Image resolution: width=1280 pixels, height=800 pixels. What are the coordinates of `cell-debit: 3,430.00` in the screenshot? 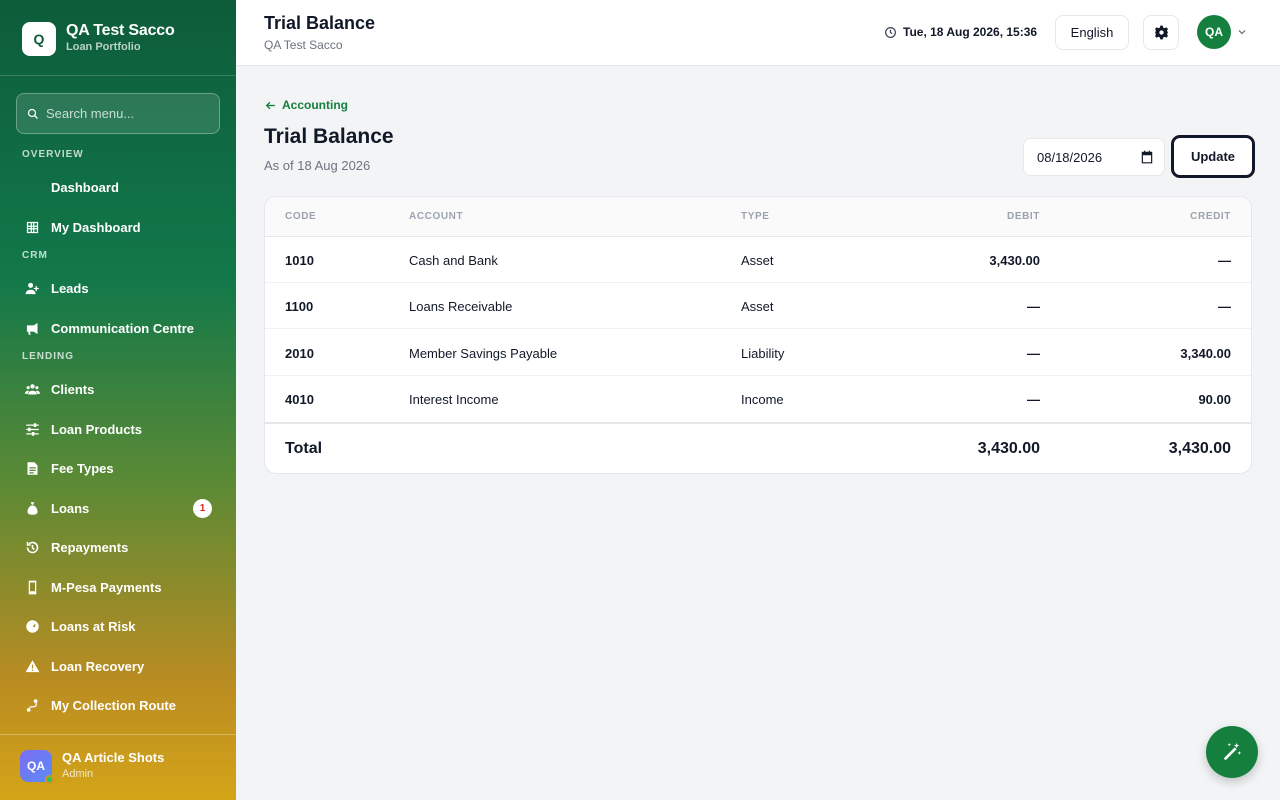 It's located at (1014, 260).